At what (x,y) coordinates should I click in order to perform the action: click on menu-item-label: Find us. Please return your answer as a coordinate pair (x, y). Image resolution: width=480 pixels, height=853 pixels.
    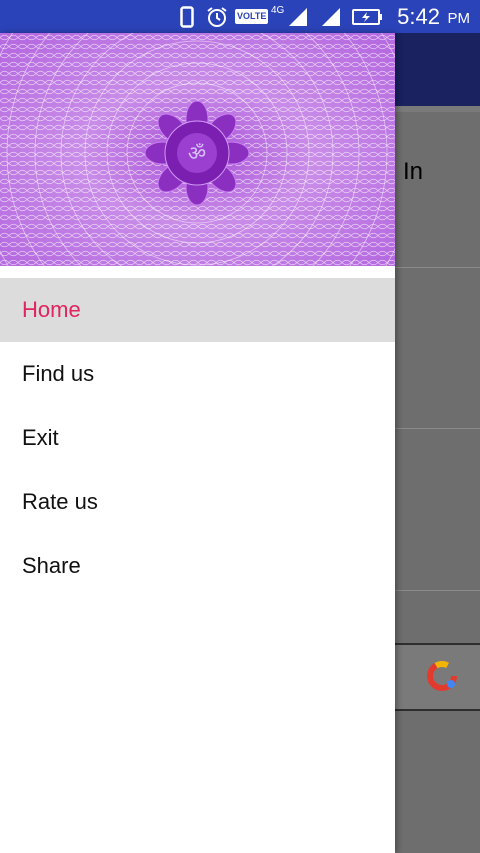
    Looking at the image, I should click on (58, 373).